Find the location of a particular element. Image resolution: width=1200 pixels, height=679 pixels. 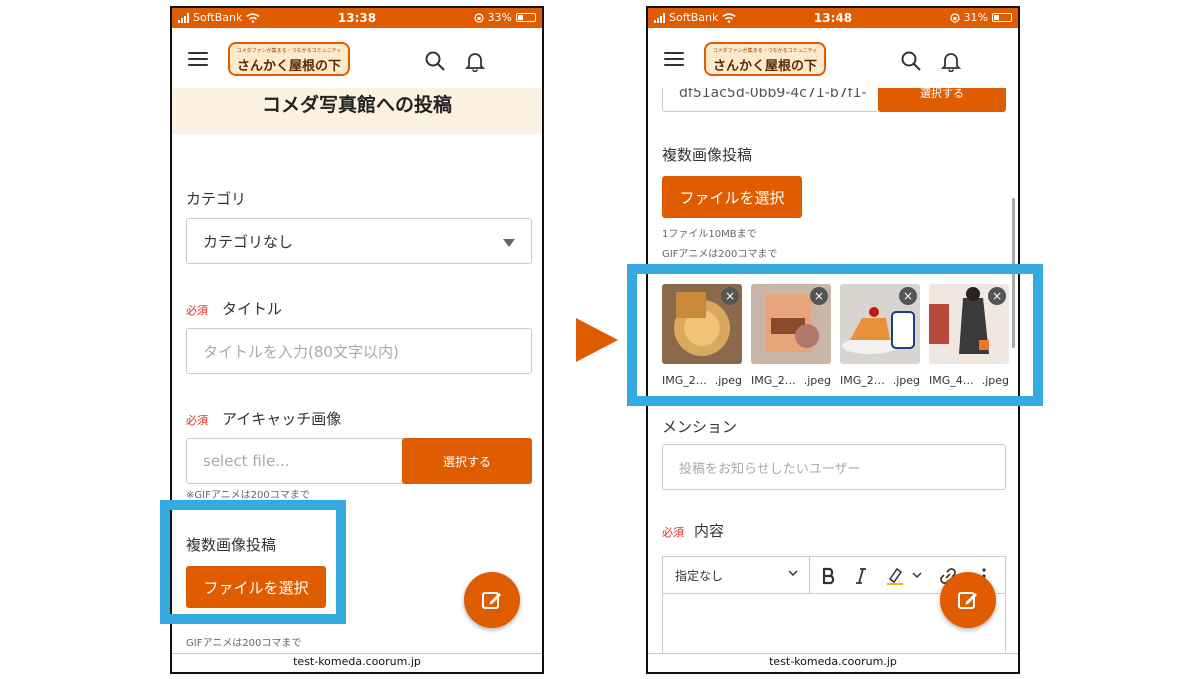

category-label: カテゴリ is located at coordinates (216, 199).